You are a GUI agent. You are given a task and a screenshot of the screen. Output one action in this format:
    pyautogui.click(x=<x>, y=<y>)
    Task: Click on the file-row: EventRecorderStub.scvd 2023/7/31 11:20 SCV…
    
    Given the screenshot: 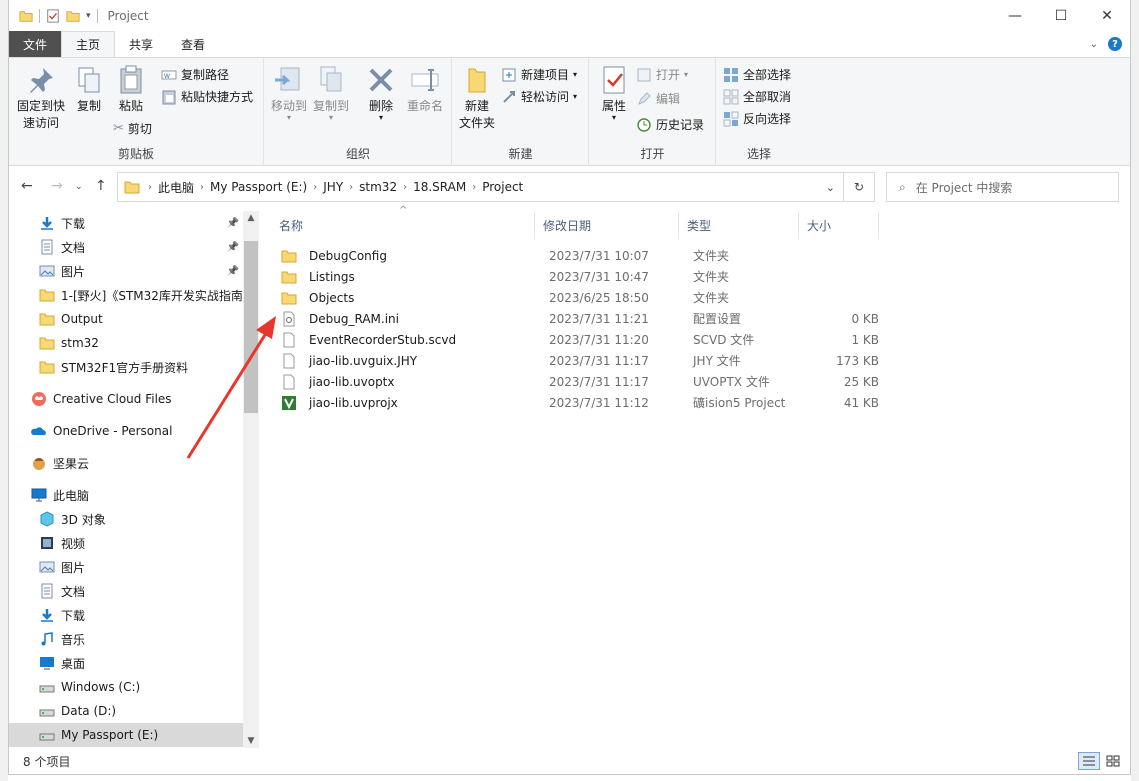 What is the action you would take?
    pyautogui.click(x=581, y=339)
    